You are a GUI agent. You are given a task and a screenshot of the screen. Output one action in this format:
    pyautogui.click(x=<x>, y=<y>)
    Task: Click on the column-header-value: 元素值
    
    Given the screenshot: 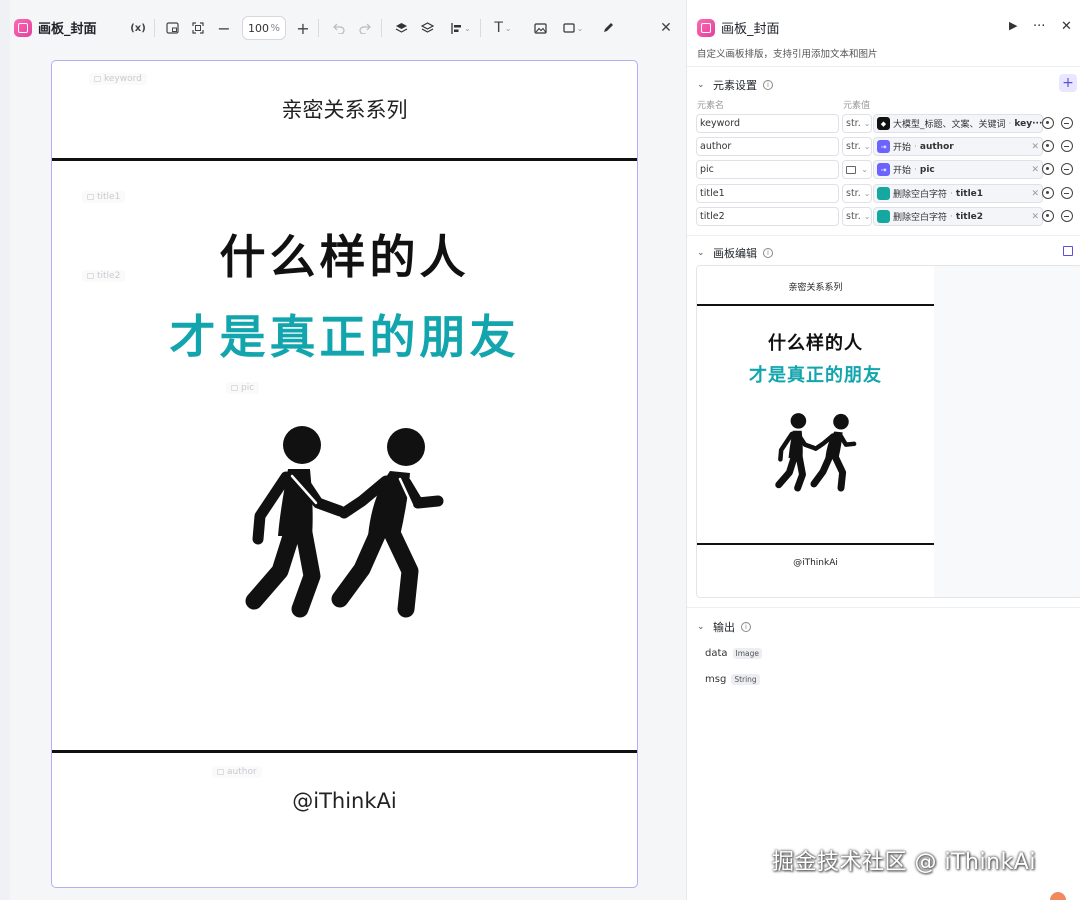 What is the action you would take?
    pyautogui.click(x=857, y=106)
    